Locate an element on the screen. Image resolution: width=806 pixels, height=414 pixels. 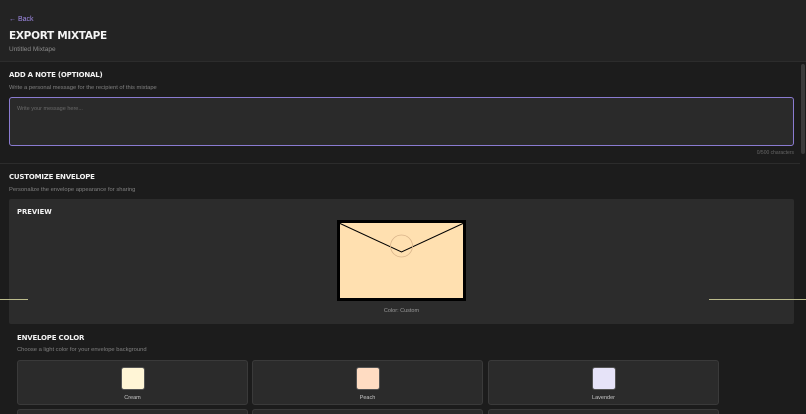
character-count: 0/500 characters is located at coordinates (775, 153).